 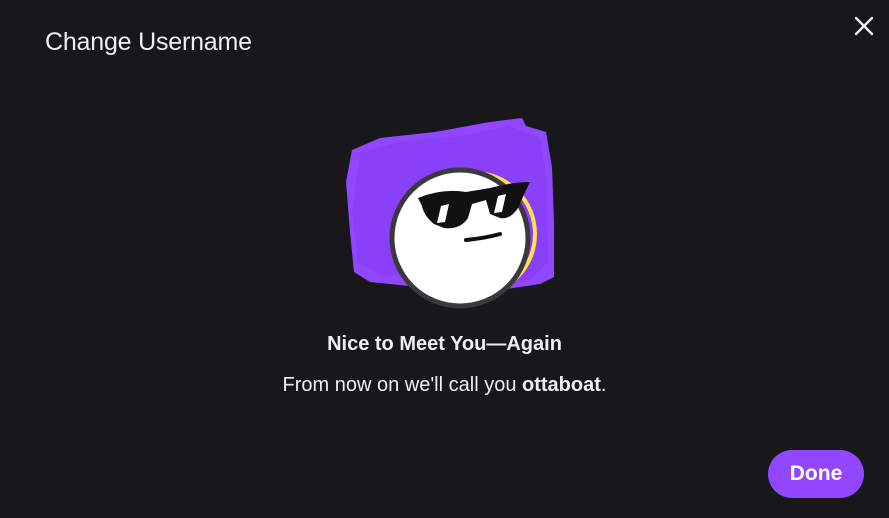 I want to click on close-icon, so click(x=864, y=28).